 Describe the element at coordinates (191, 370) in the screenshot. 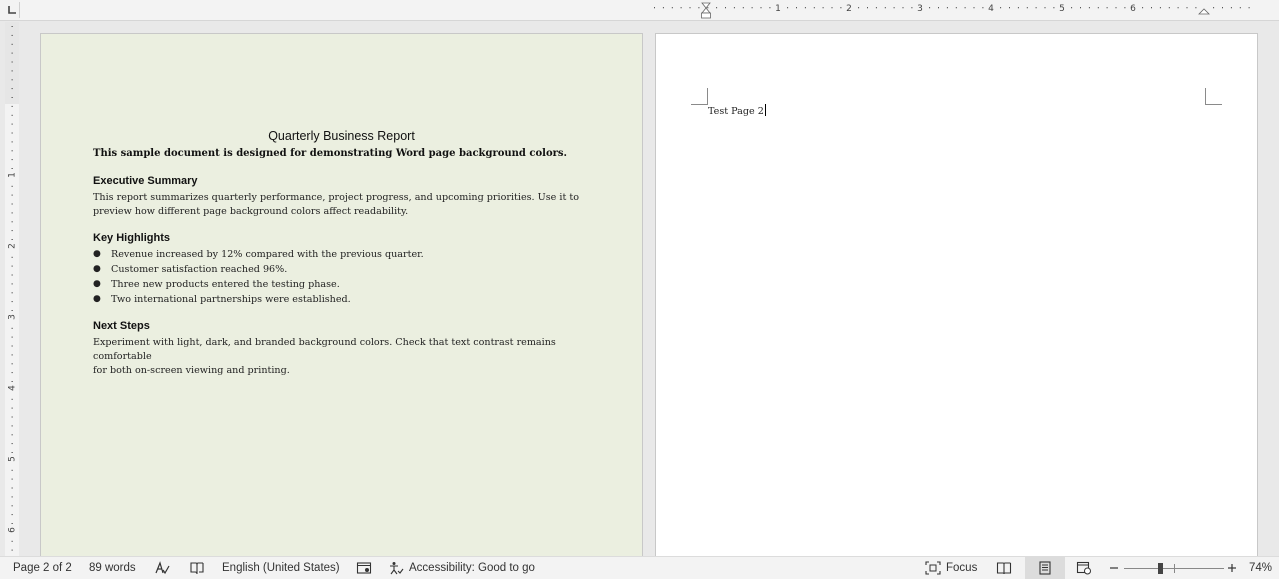

I see `paragraph-line: for both on-screen viewing and printing.` at that location.